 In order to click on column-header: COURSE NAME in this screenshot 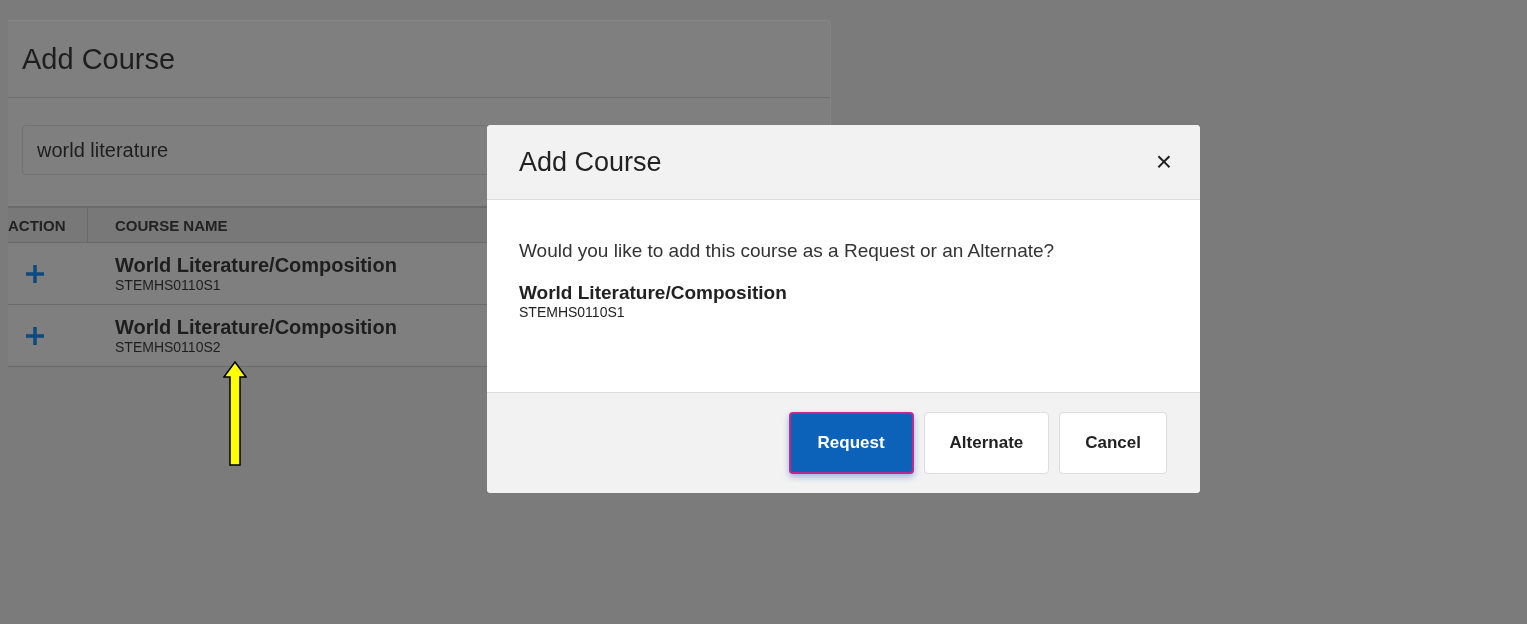, I will do `click(171, 225)`.